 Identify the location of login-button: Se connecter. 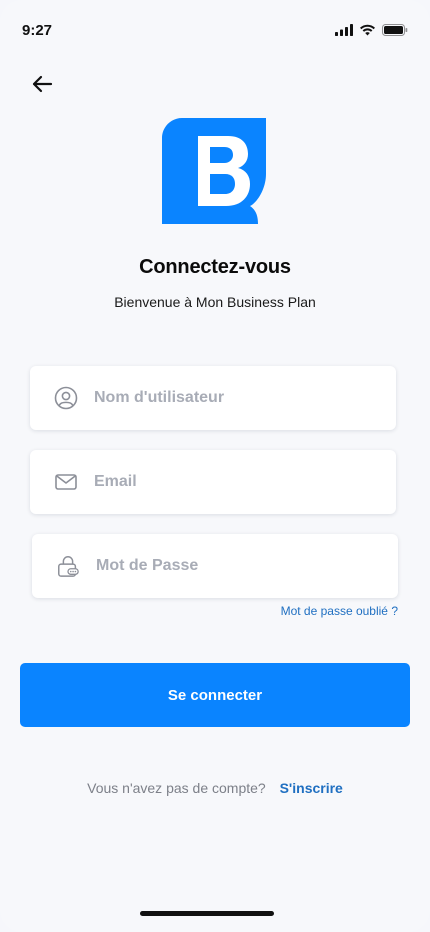
(215, 695).